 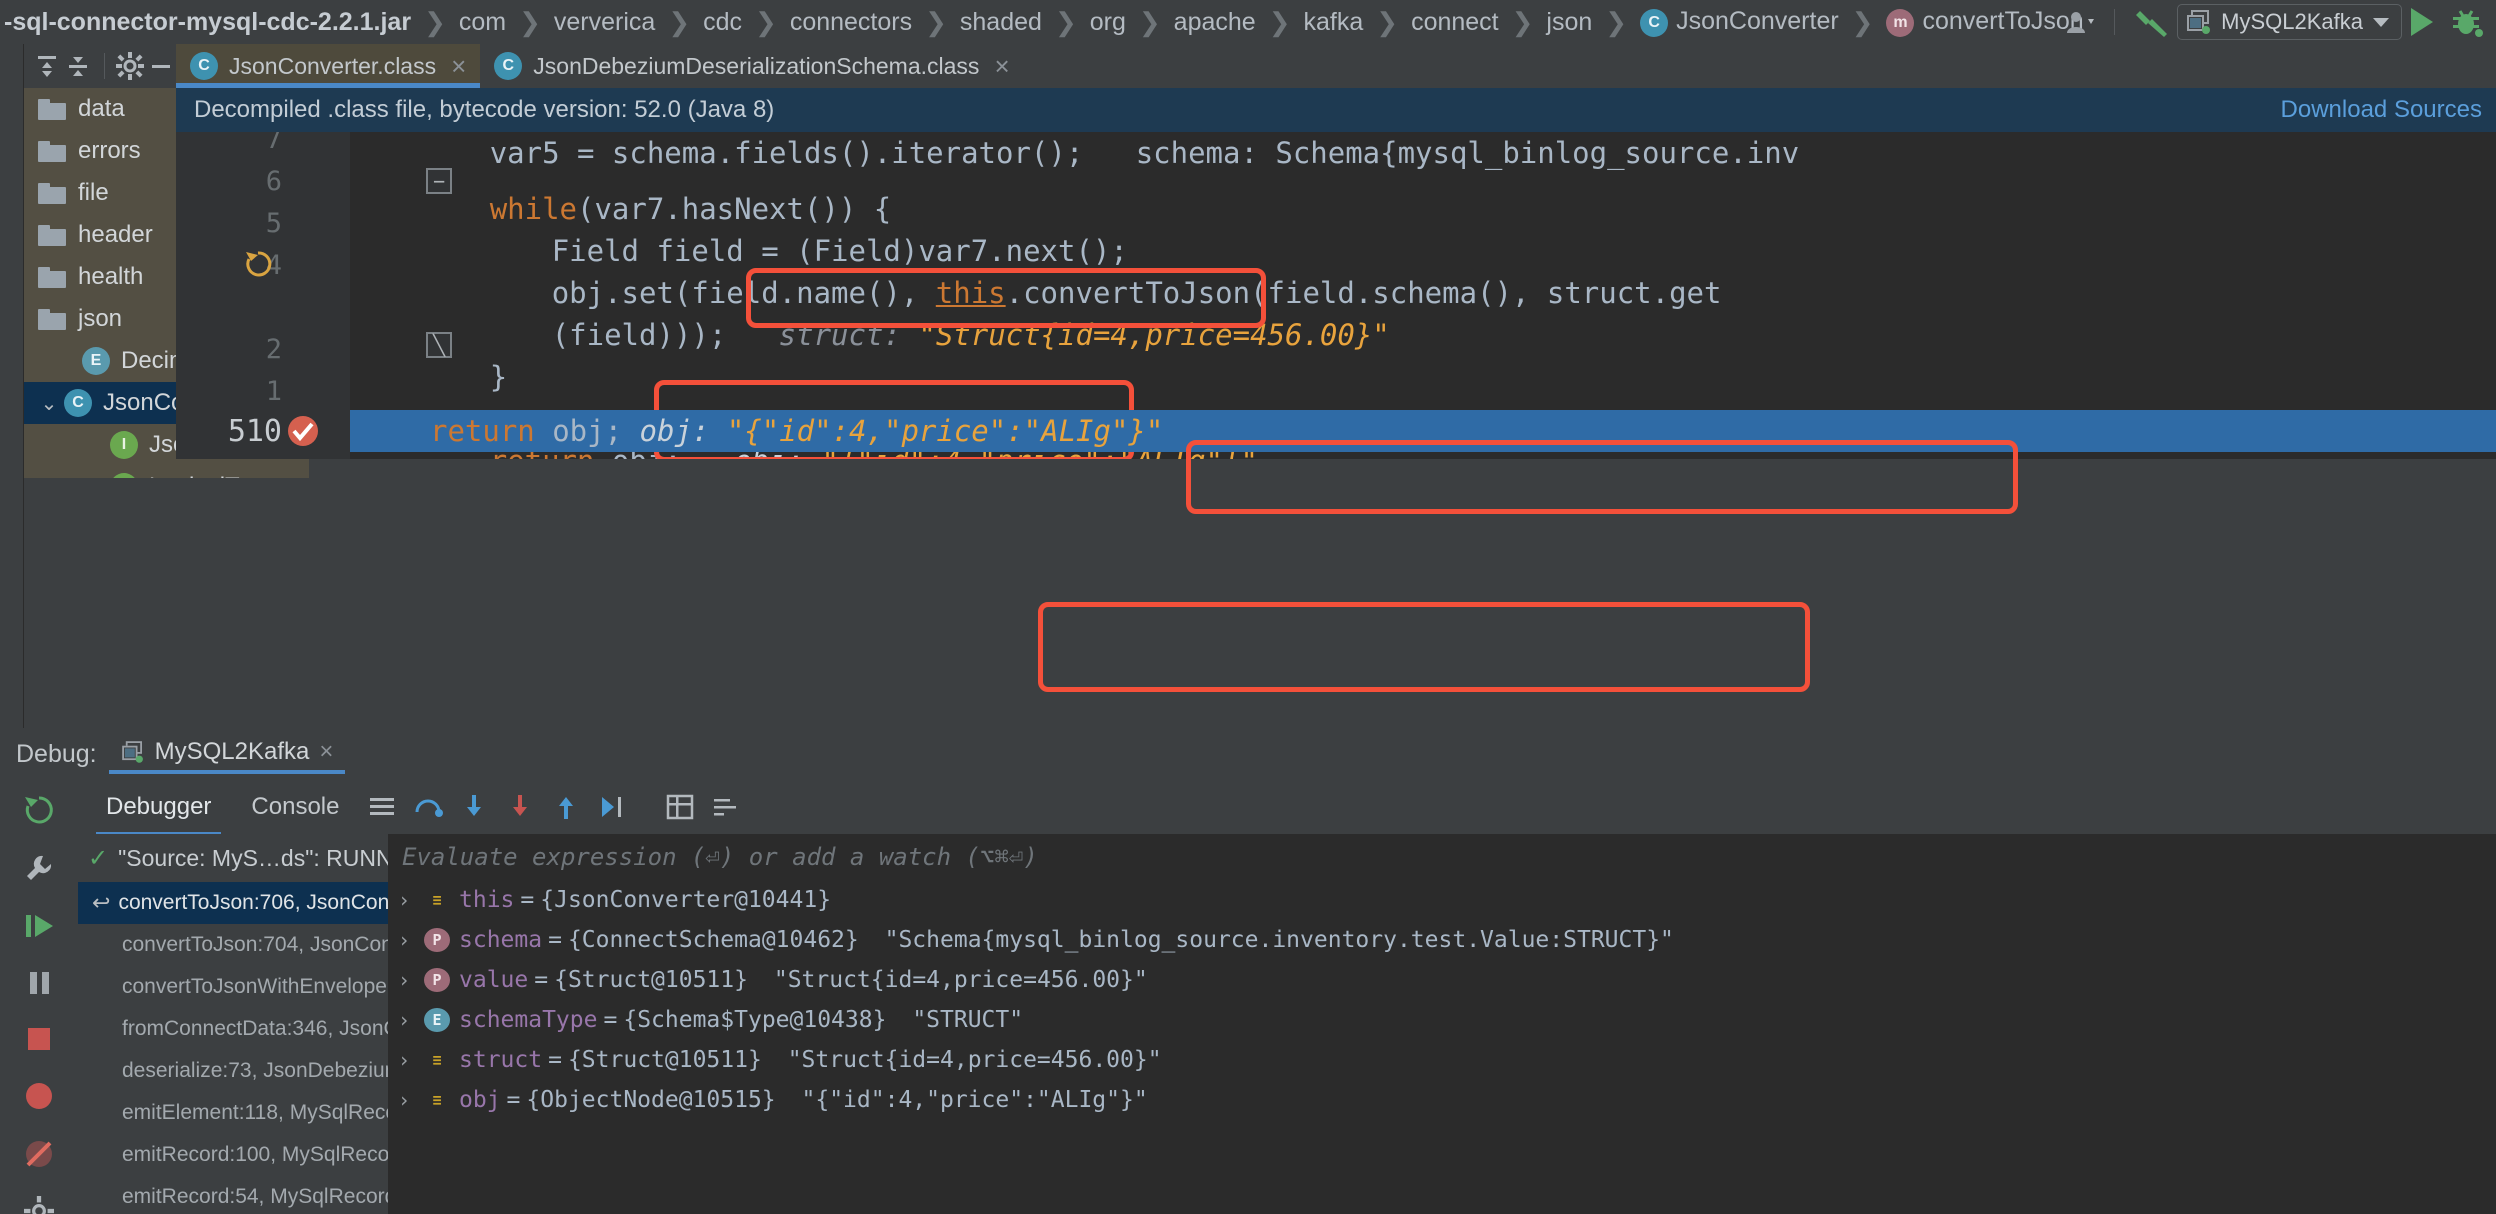 I want to click on expand-all-button, so click(x=47, y=66).